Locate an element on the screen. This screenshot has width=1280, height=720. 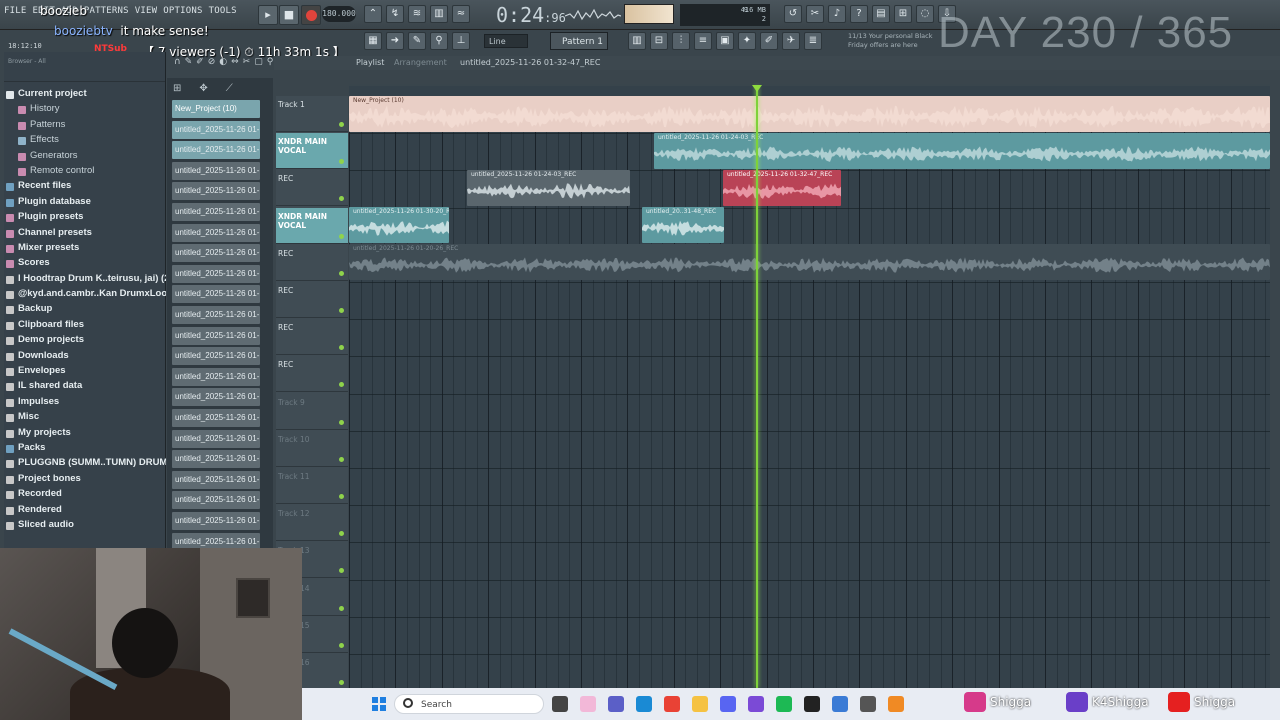
undo-icon: ↺ is located at coordinates (793, 14).